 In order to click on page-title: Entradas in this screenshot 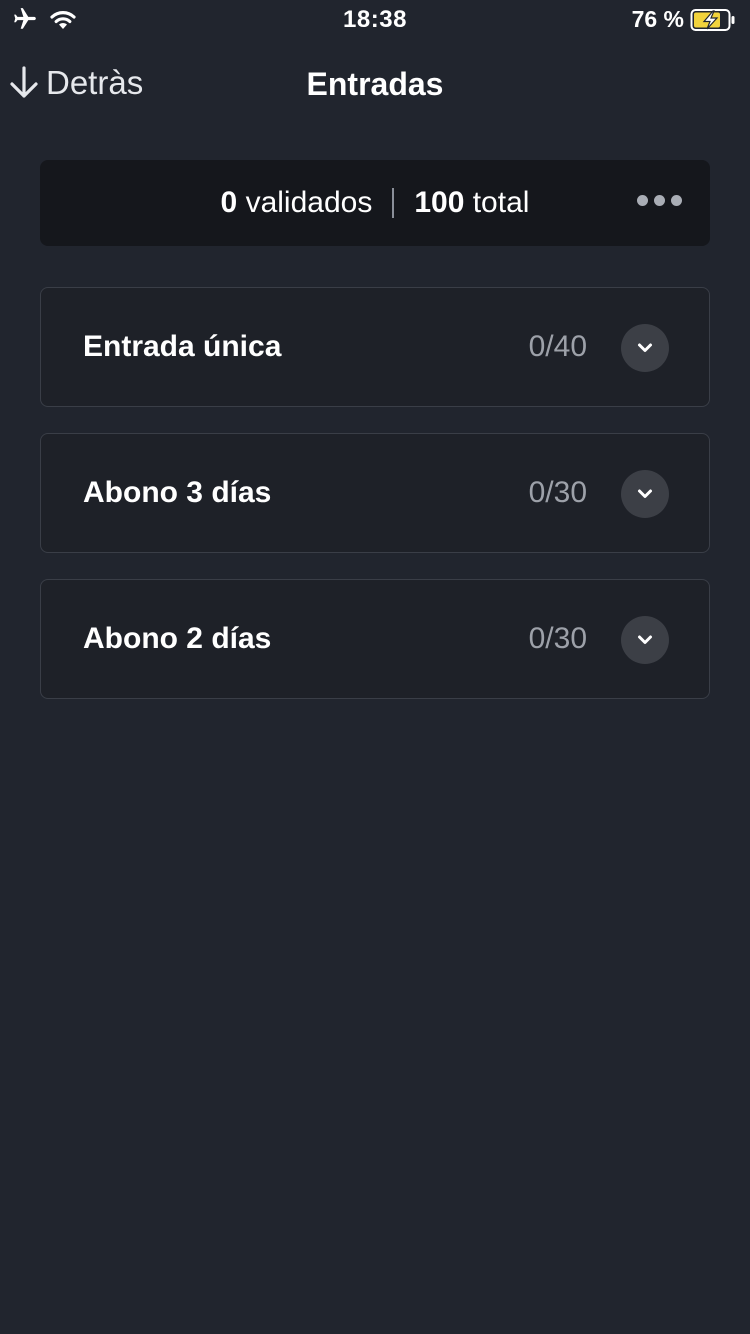, I will do `click(375, 84)`.